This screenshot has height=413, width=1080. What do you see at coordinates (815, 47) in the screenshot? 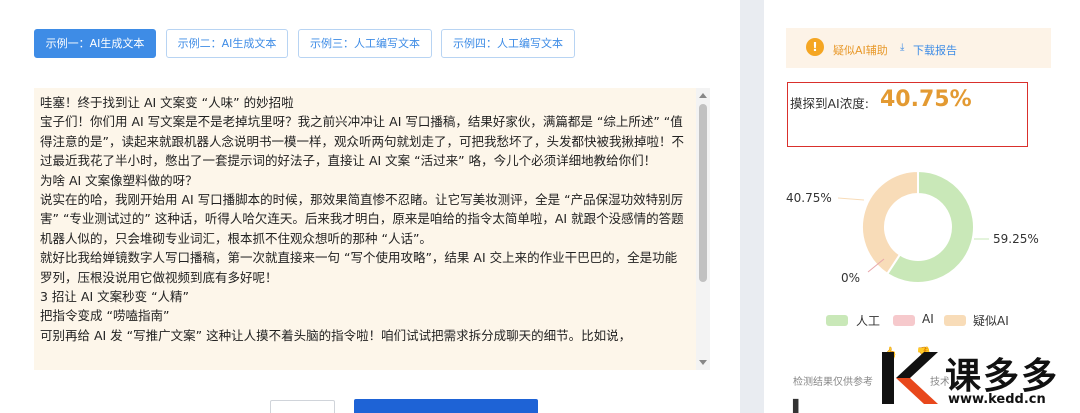
I see `warning-icon: !` at bounding box center [815, 47].